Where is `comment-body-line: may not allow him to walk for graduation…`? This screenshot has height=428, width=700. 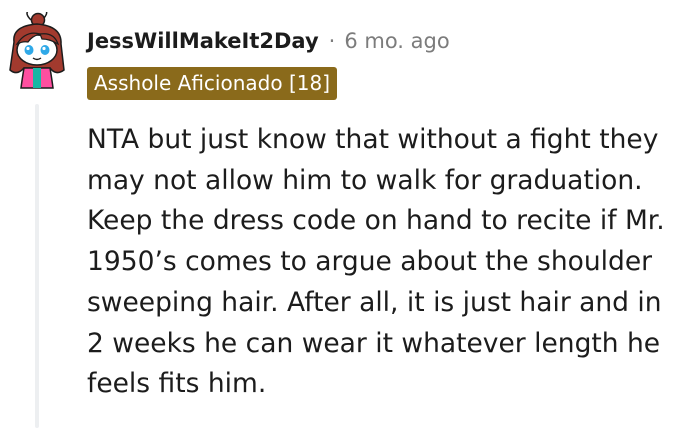 comment-body-line: may not allow him to walk for graduation… is located at coordinates (365, 180).